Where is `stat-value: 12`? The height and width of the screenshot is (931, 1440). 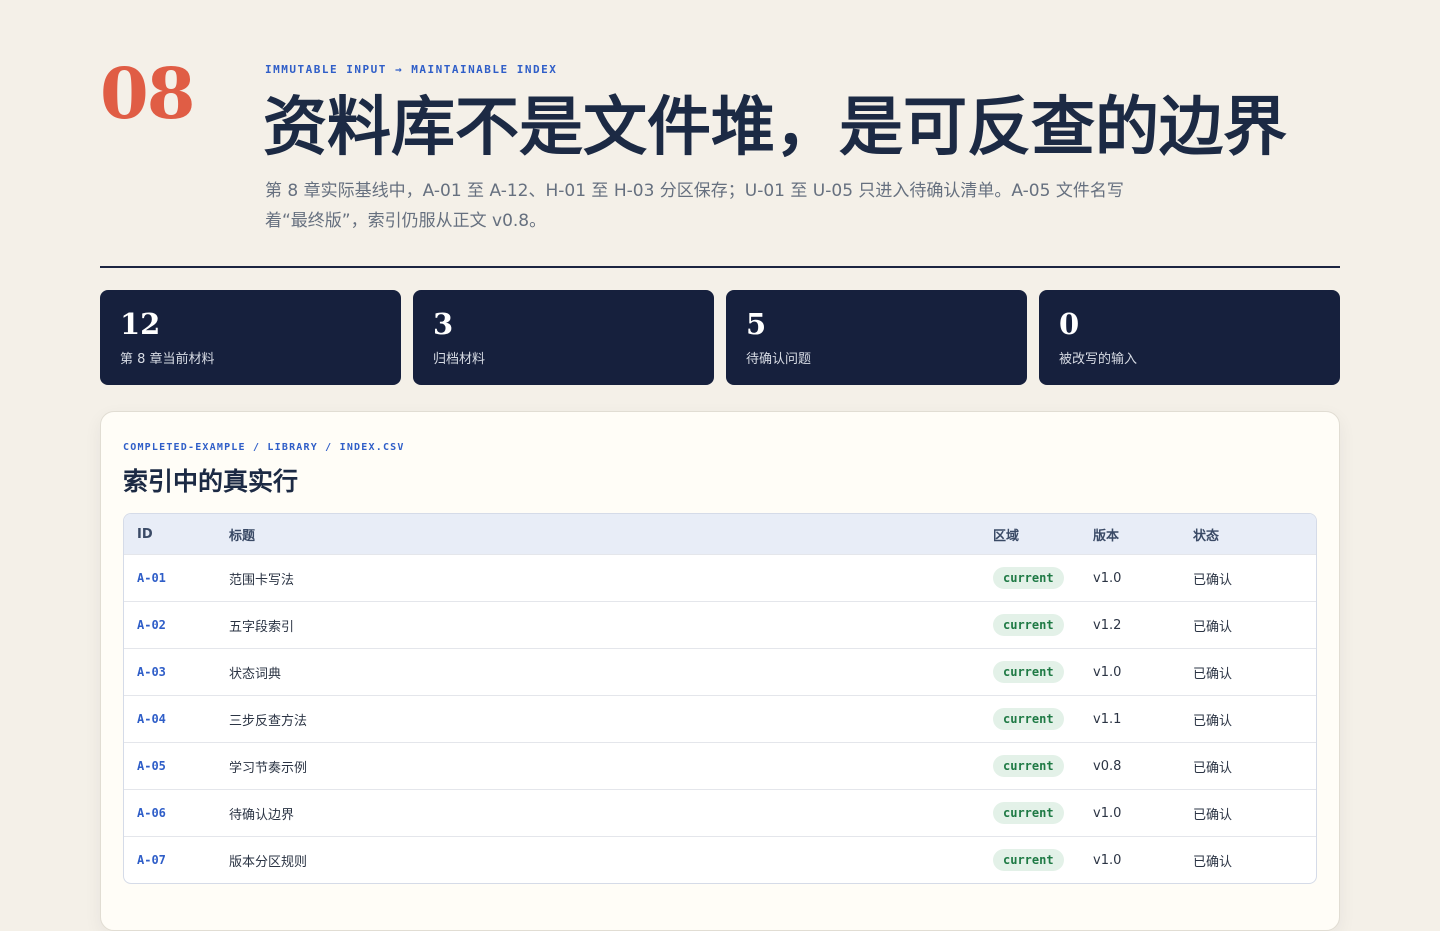 stat-value: 12 is located at coordinates (140, 324).